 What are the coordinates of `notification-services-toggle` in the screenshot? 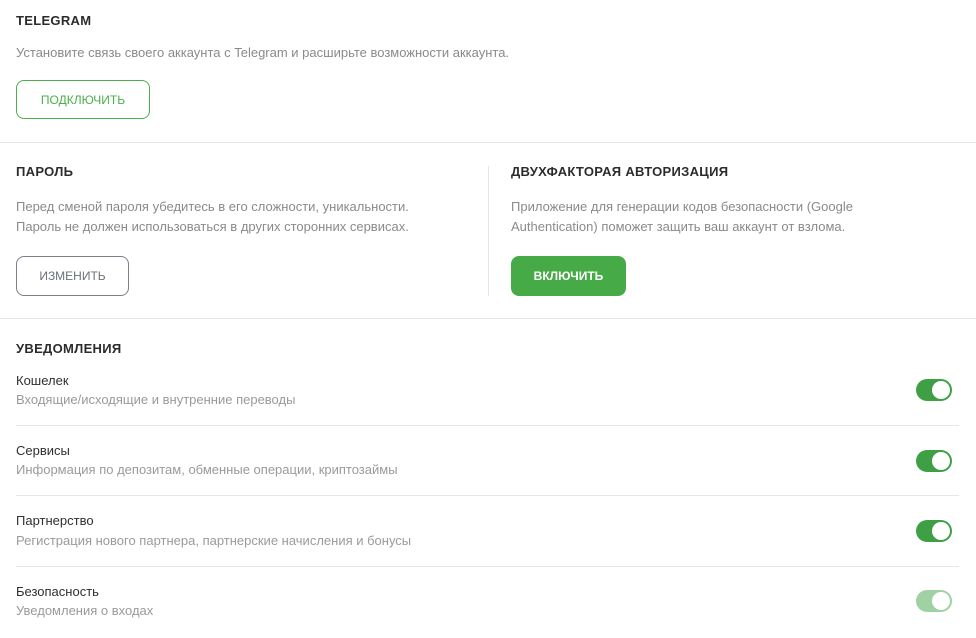 It's located at (934, 461).